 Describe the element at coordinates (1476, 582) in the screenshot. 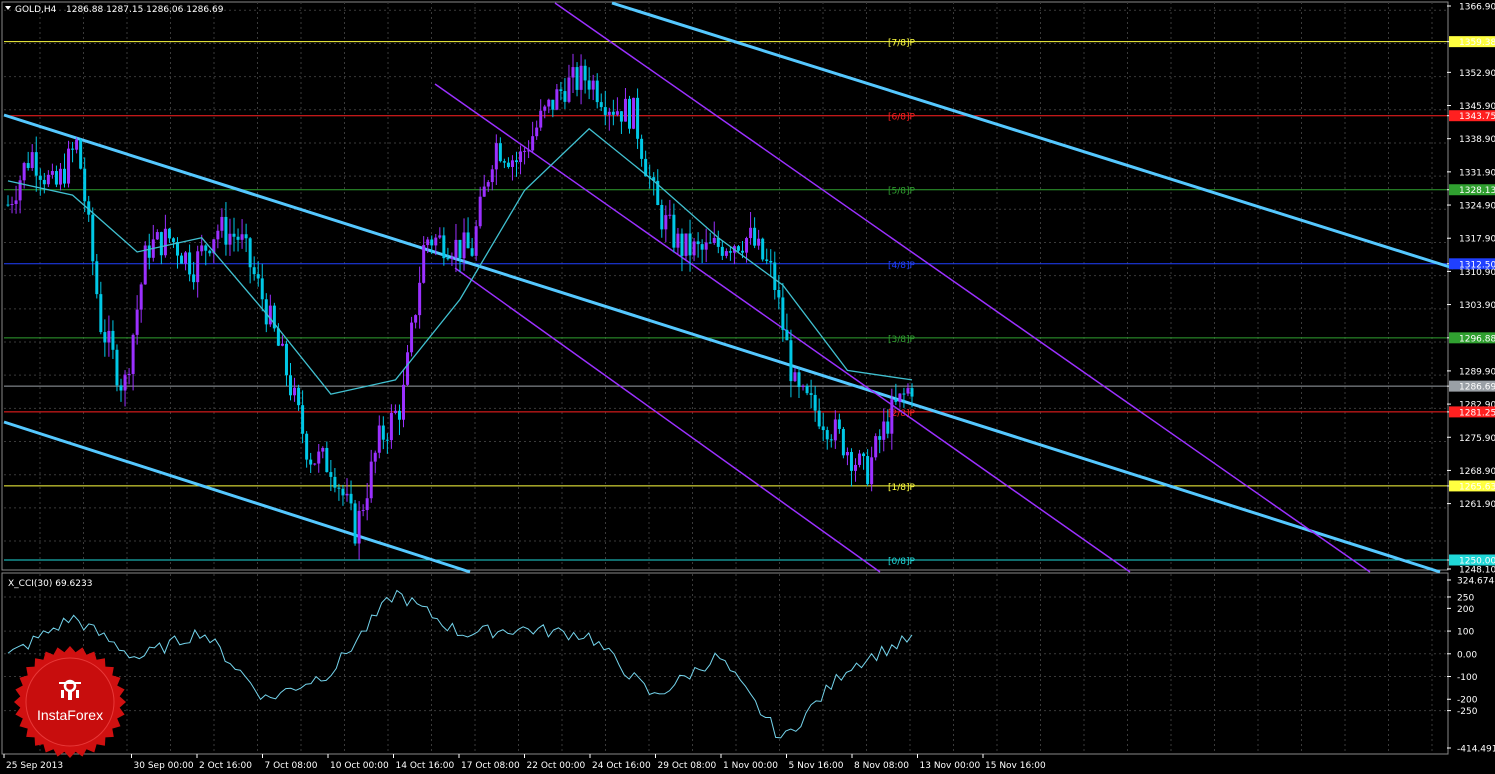

I see `cci-tick-label: 324.6748` at that location.